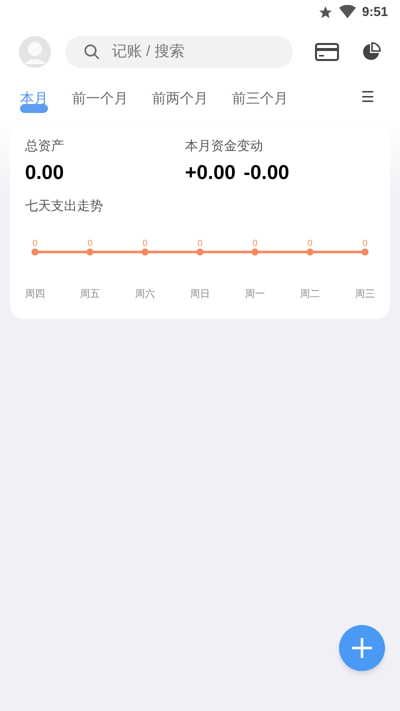 This screenshot has width=400, height=711. I want to click on total-assets-label: 总资产, so click(45, 146).